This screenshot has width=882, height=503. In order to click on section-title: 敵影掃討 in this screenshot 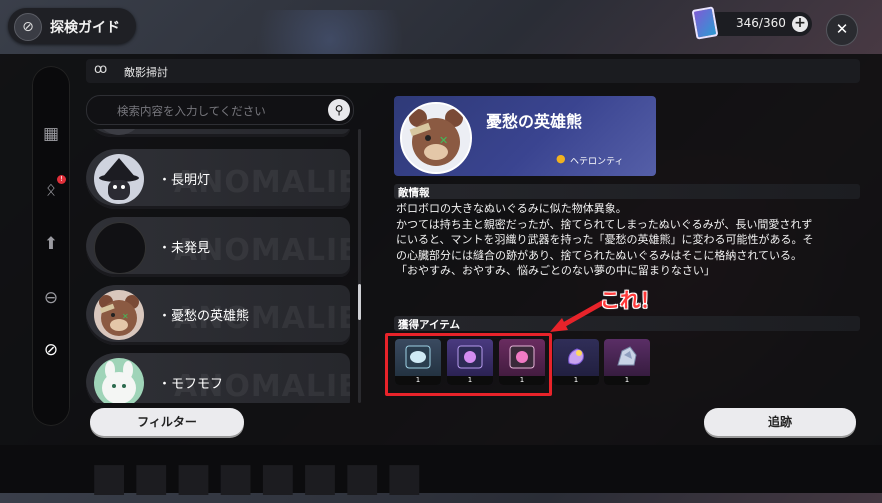, I will do `click(146, 72)`.